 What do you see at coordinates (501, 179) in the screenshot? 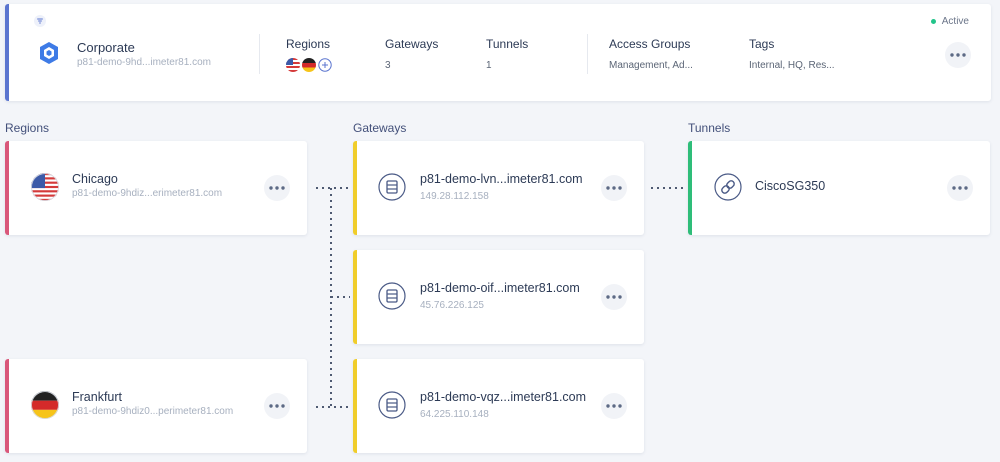
I see `gateway-name: p81-demo-lvn...imeter81.com` at bounding box center [501, 179].